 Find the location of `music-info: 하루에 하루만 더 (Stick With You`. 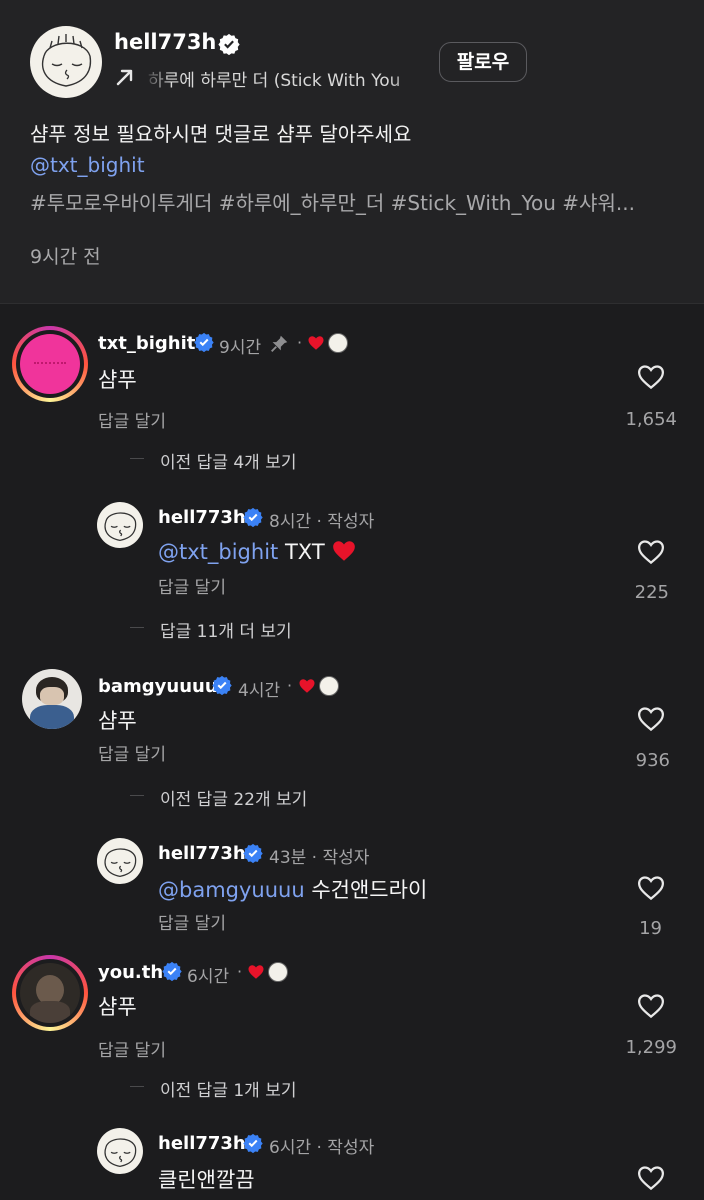

music-info: 하루에 하루만 더 (Stick With You is located at coordinates (266, 77).